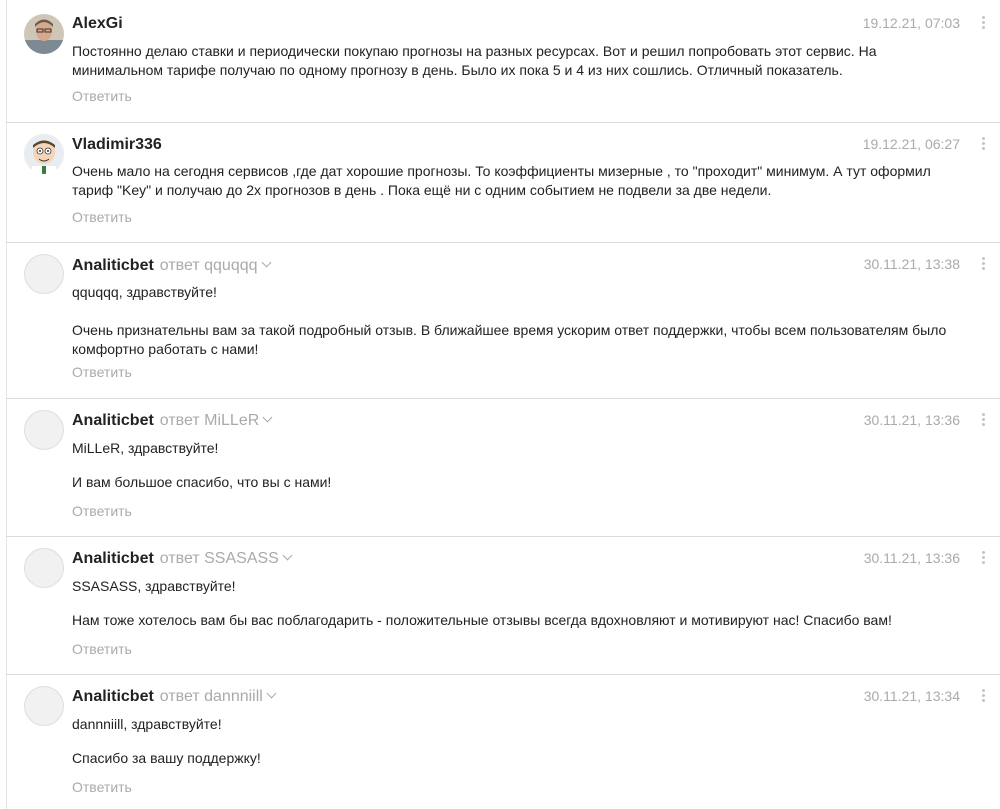 The width and height of the screenshot is (1000, 809). I want to click on comment-paragraph: qquqqq, здравствуйте!, so click(144, 292).